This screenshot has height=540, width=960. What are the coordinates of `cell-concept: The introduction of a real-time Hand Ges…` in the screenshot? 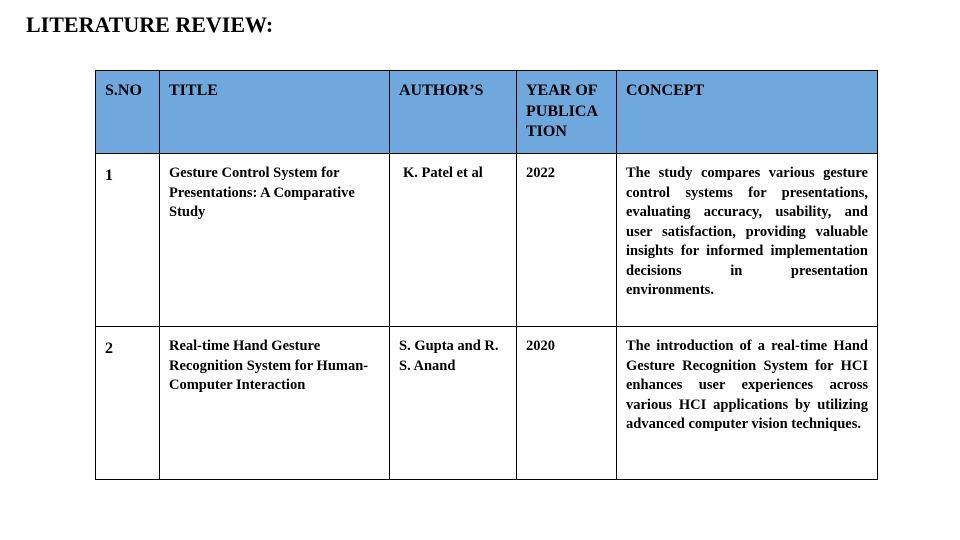 It's located at (747, 403).